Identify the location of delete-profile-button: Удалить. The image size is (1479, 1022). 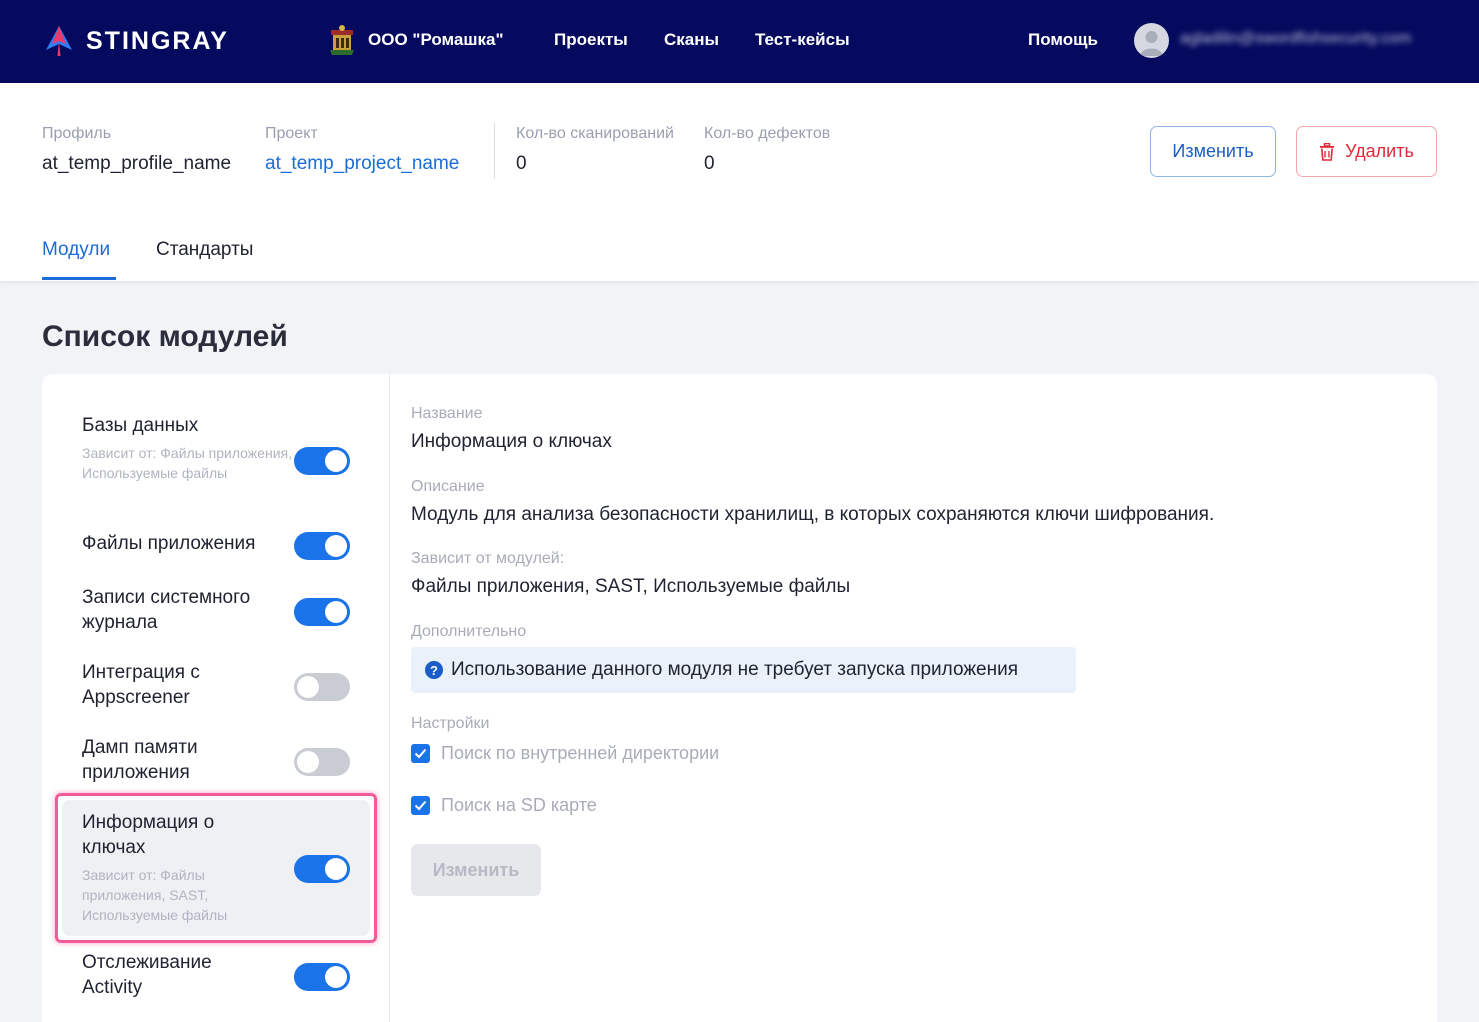
(1366, 151).